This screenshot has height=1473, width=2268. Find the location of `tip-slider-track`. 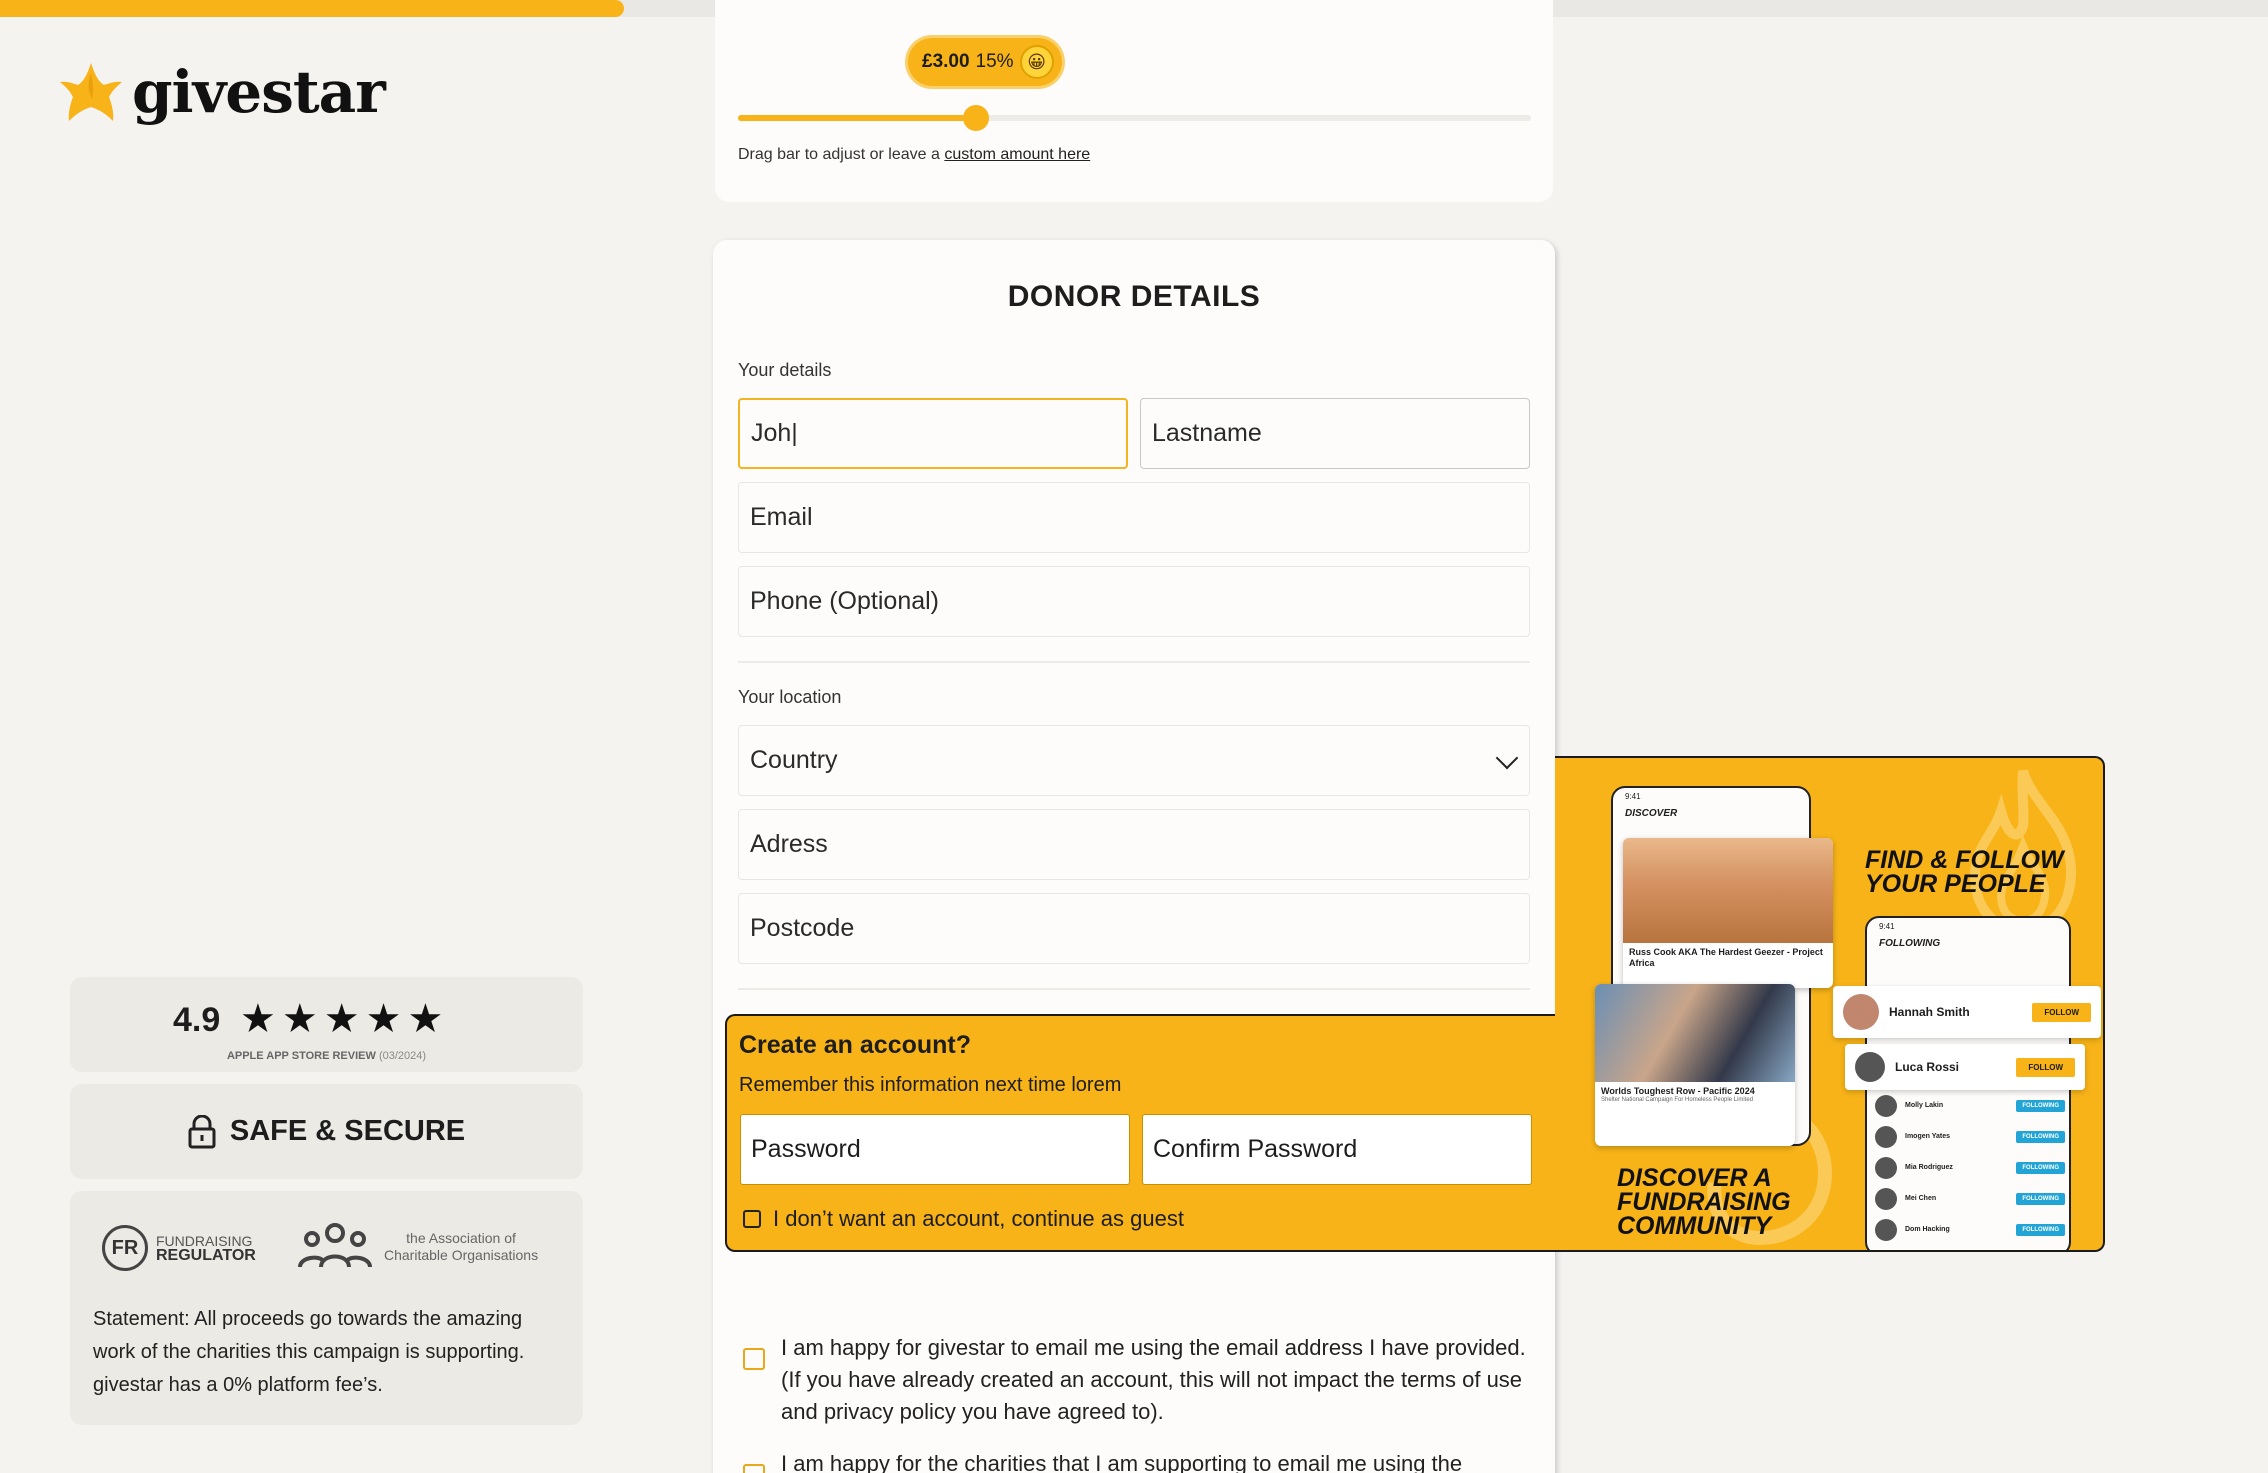

tip-slider-track is located at coordinates (1134, 118).